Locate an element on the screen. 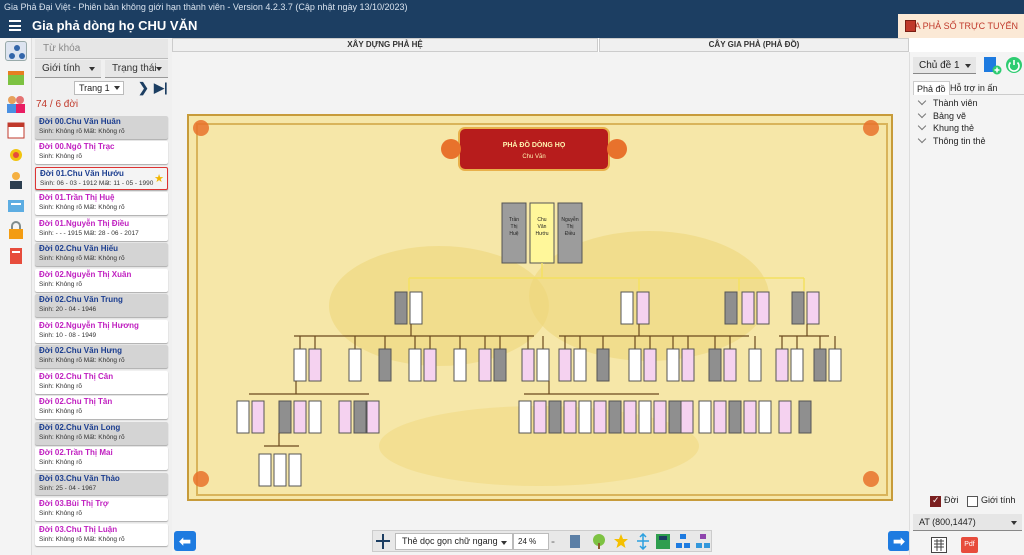 The image size is (1024, 555). member-card: Đời 02.Trần Thị Mai Sinh: Không rõ is located at coordinates (101, 458).